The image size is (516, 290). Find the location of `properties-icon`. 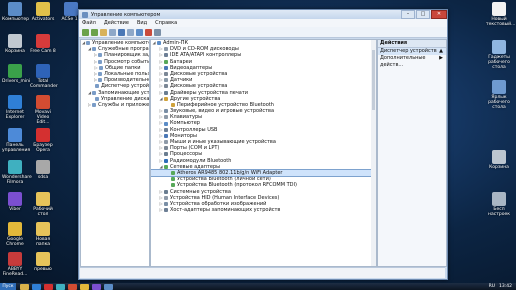

properties-icon is located at coordinates (112, 32).